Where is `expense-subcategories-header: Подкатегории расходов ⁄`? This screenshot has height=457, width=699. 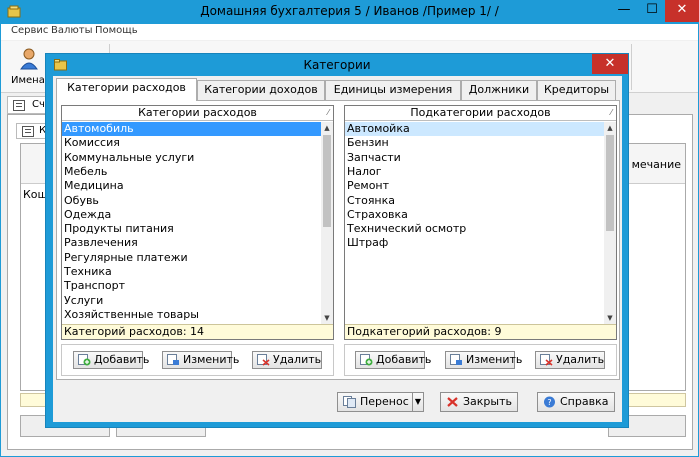
expense-subcategories-header: Подкатегории расходов ⁄ is located at coordinates (480, 113).